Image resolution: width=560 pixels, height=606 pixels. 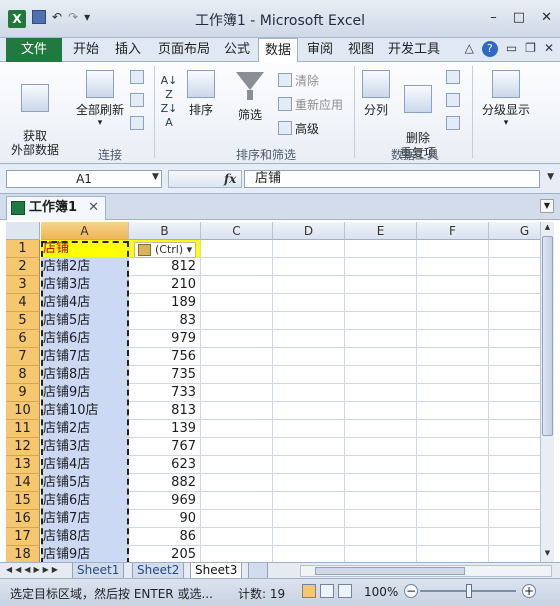 I want to click on tab-page-layout: 页面布局, so click(x=184, y=50).